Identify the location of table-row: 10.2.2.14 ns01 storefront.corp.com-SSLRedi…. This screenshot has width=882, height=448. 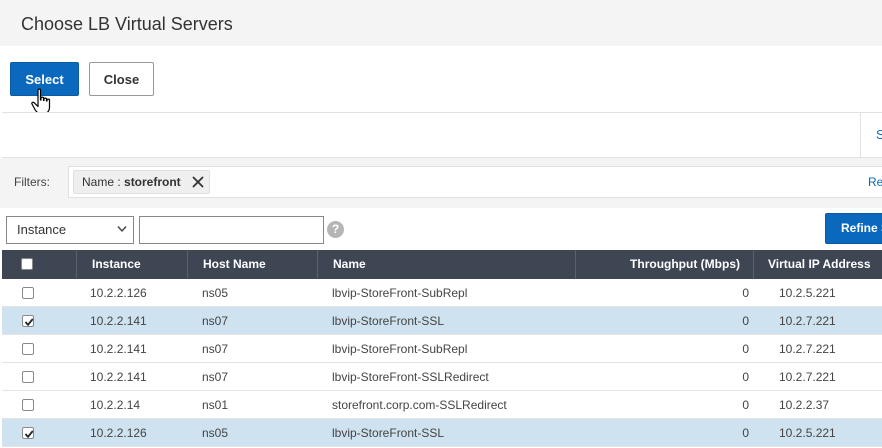
(442, 405).